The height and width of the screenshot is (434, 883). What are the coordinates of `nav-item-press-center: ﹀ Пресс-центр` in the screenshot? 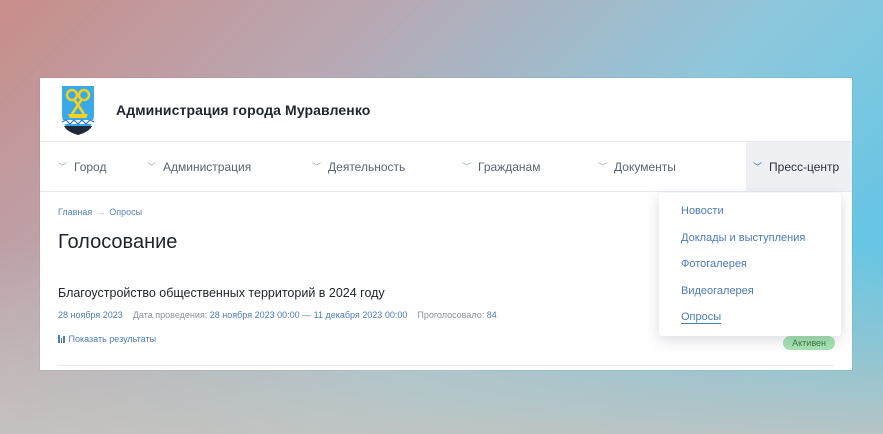 It's located at (799, 166).